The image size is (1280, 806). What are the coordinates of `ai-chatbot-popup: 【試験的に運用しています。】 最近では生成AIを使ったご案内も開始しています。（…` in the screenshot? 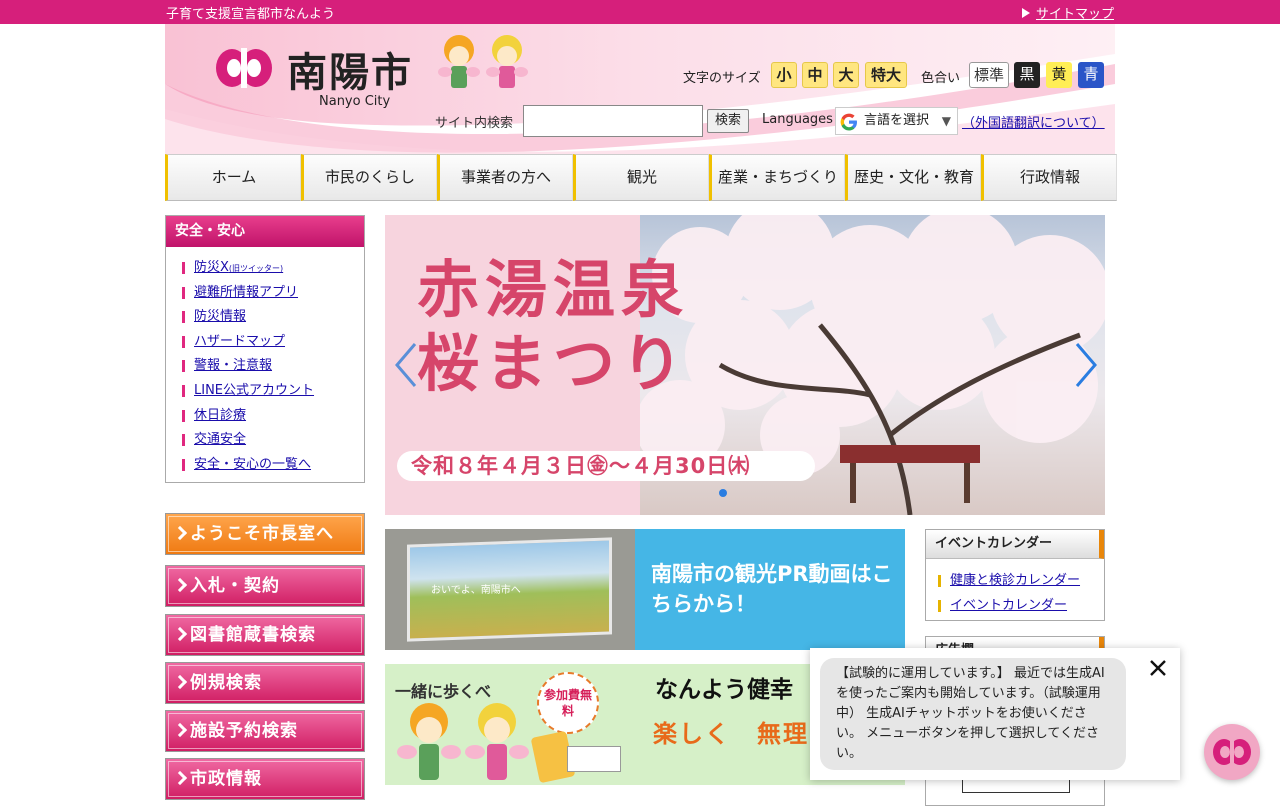 It's located at (995, 714).